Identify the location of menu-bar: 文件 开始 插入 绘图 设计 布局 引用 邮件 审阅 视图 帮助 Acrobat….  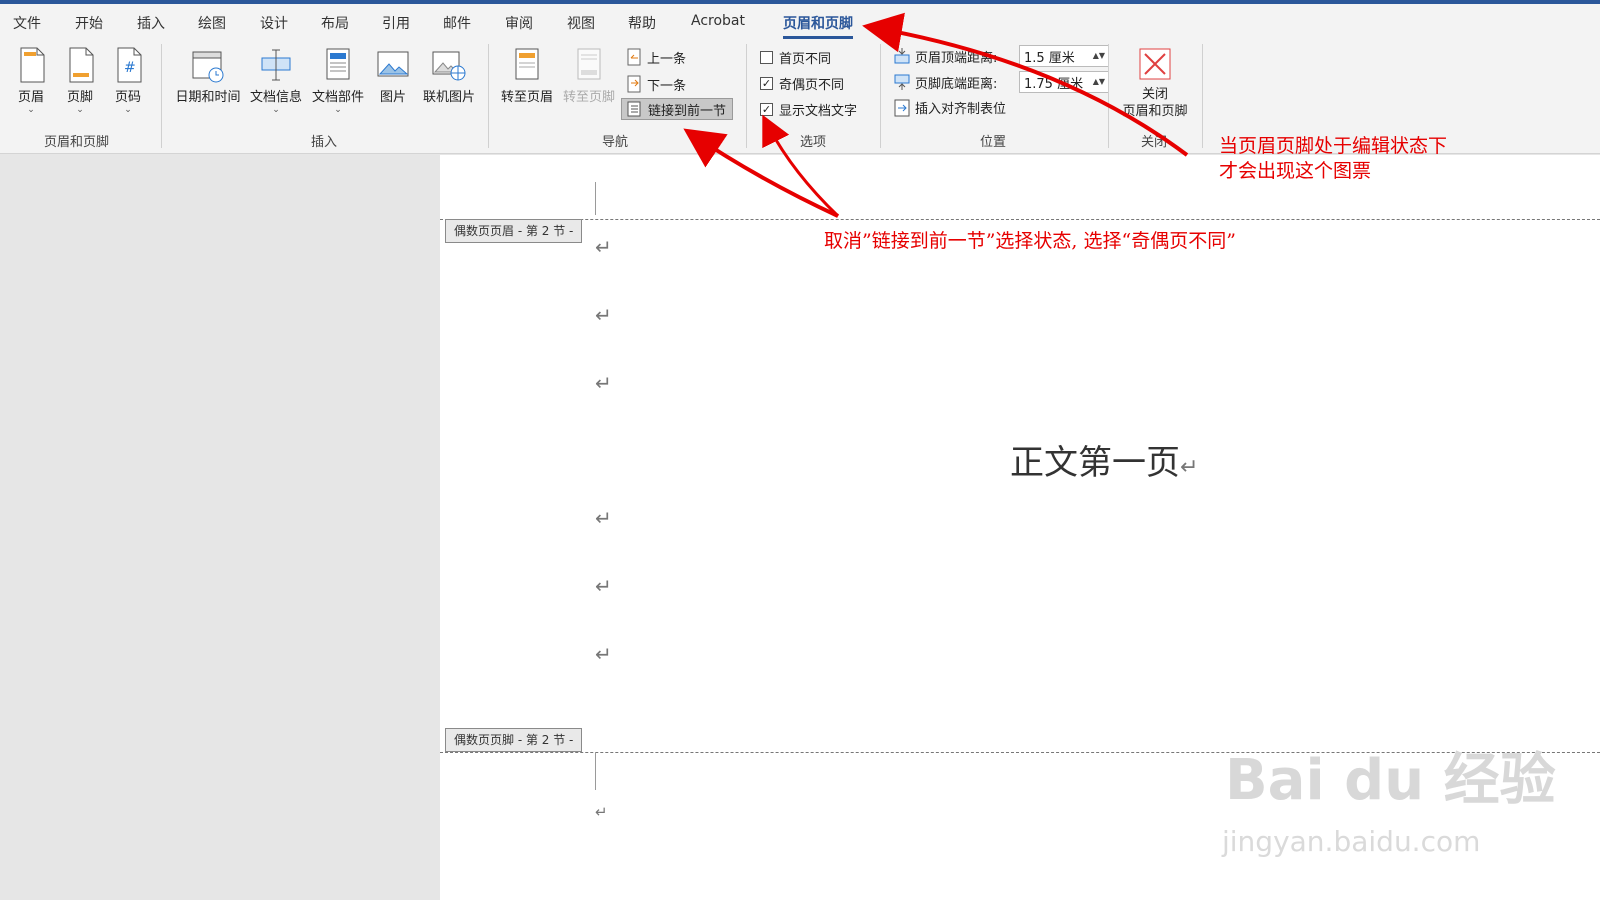
(800, 22).